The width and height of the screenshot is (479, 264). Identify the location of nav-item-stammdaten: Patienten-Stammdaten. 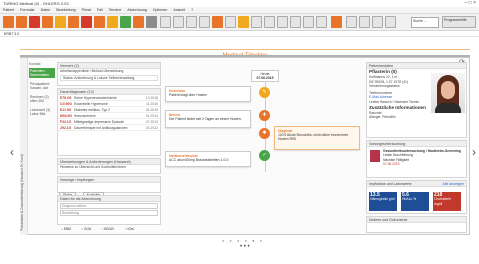
(42, 73).